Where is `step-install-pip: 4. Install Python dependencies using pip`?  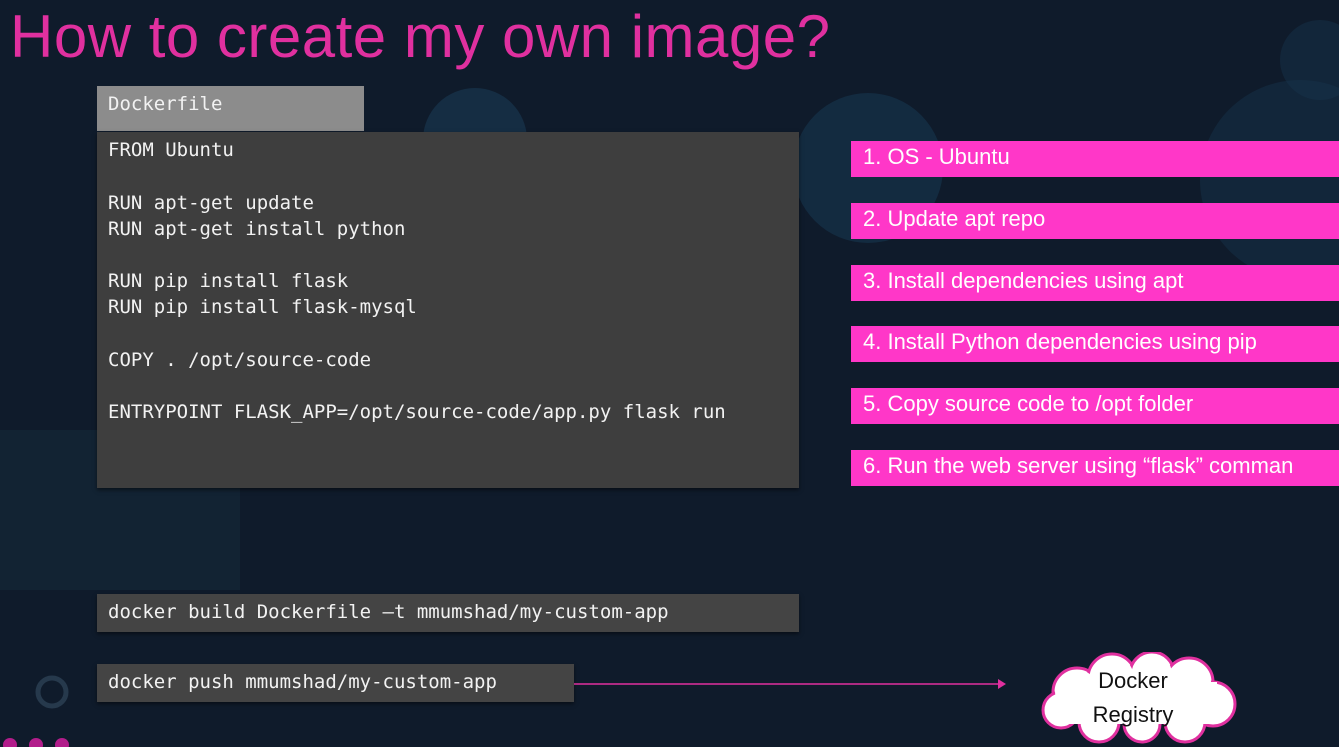
step-install-pip: 4. Install Python dependencies using pip is located at coordinates (1095, 344).